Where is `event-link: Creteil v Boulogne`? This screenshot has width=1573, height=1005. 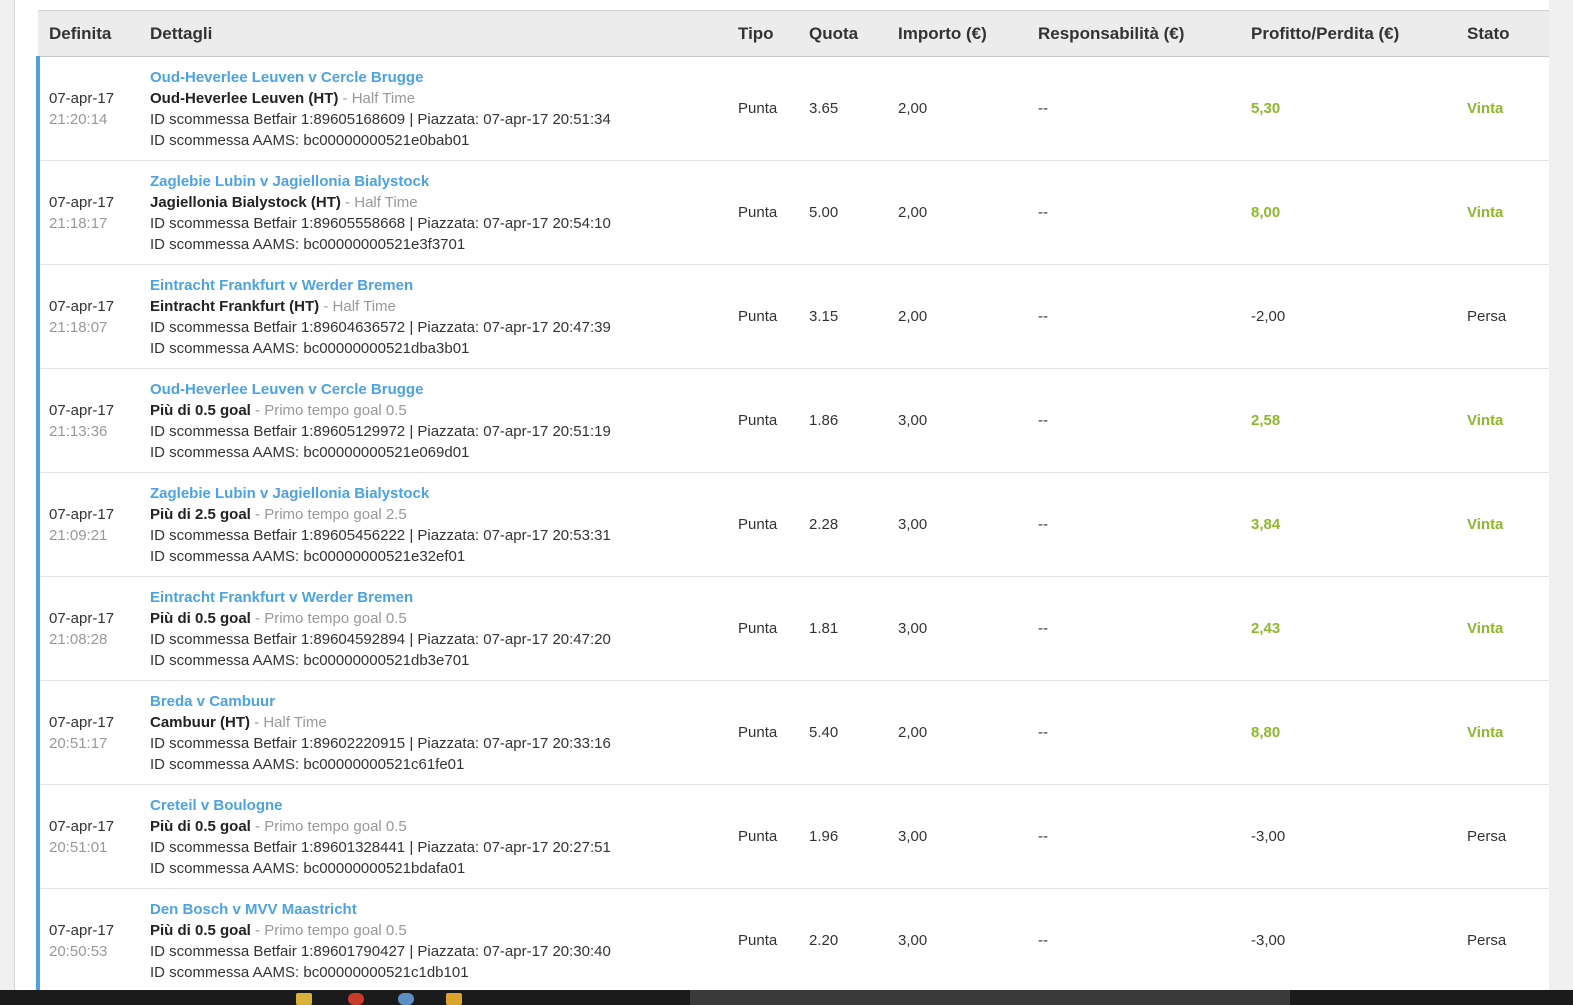 event-link: Creteil v Boulogne is located at coordinates (216, 805).